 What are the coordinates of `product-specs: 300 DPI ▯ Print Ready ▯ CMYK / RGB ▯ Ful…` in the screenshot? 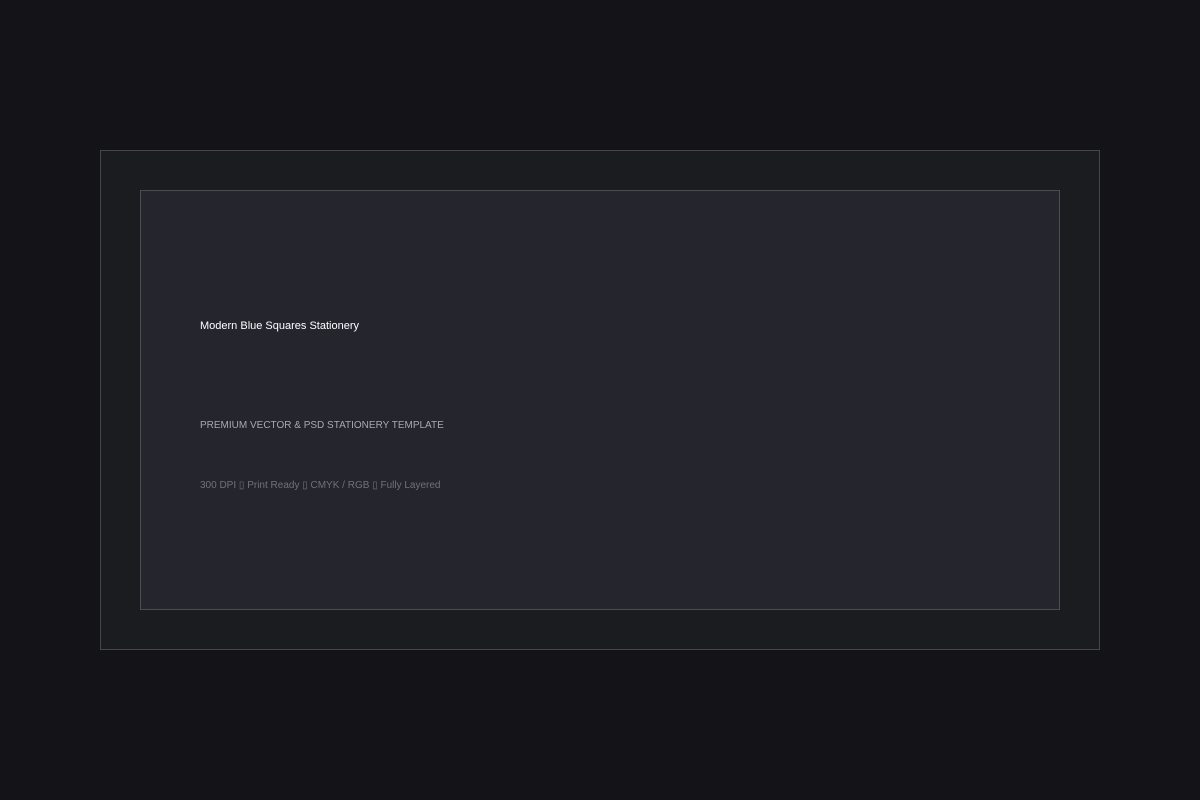 It's located at (320, 485).